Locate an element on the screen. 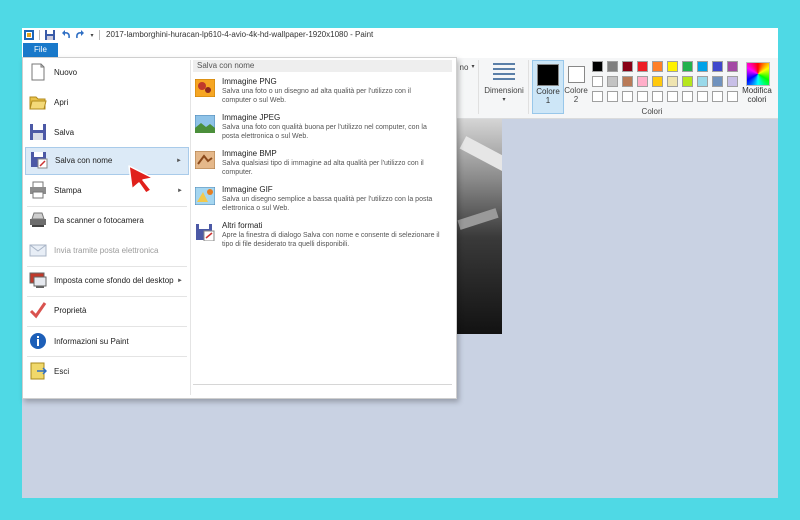  submenu-item-name: Immagine GIF is located at coordinates (247, 189).